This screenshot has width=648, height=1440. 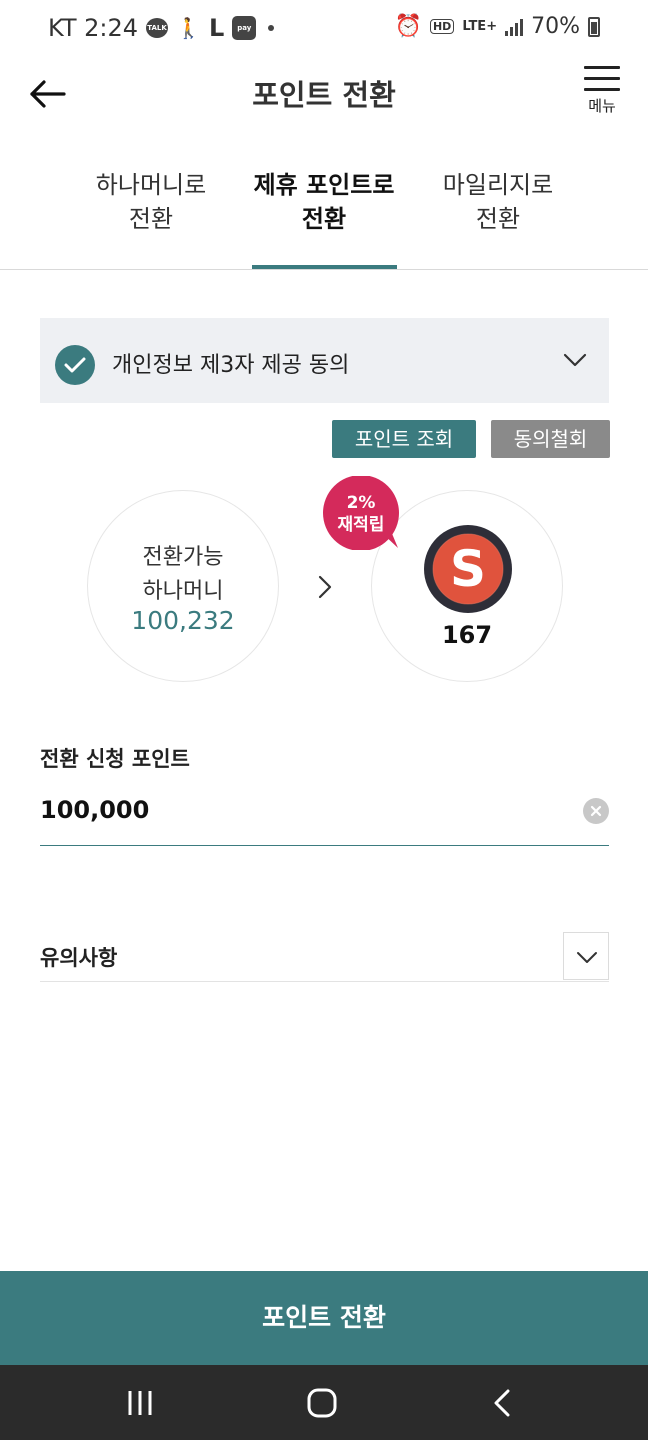 What do you see at coordinates (480, 26) in the screenshot?
I see `lte-icon: LTE+` at bounding box center [480, 26].